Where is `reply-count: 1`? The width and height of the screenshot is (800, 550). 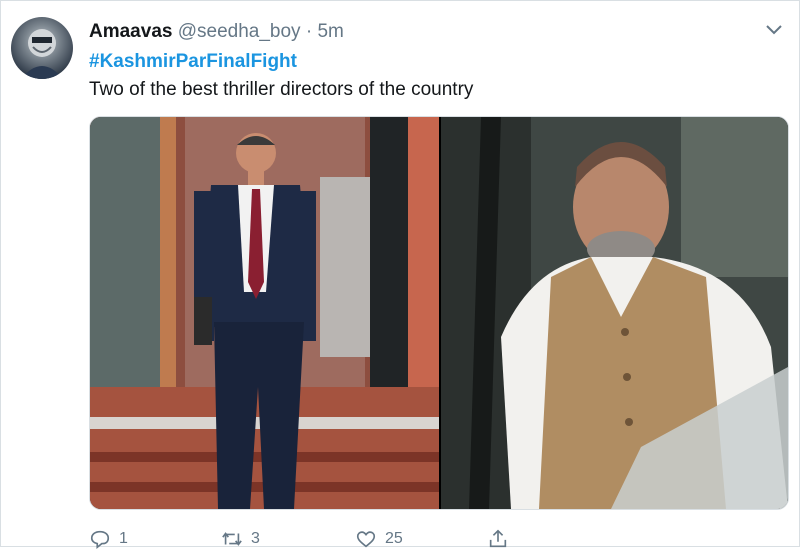
reply-count: 1 is located at coordinates (123, 538).